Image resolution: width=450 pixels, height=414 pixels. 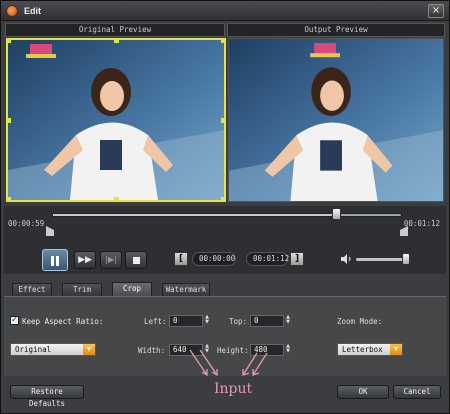 What do you see at coordinates (52, 261) in the screenshot?
I see `pause-icon` at bounding box center [52, 261].